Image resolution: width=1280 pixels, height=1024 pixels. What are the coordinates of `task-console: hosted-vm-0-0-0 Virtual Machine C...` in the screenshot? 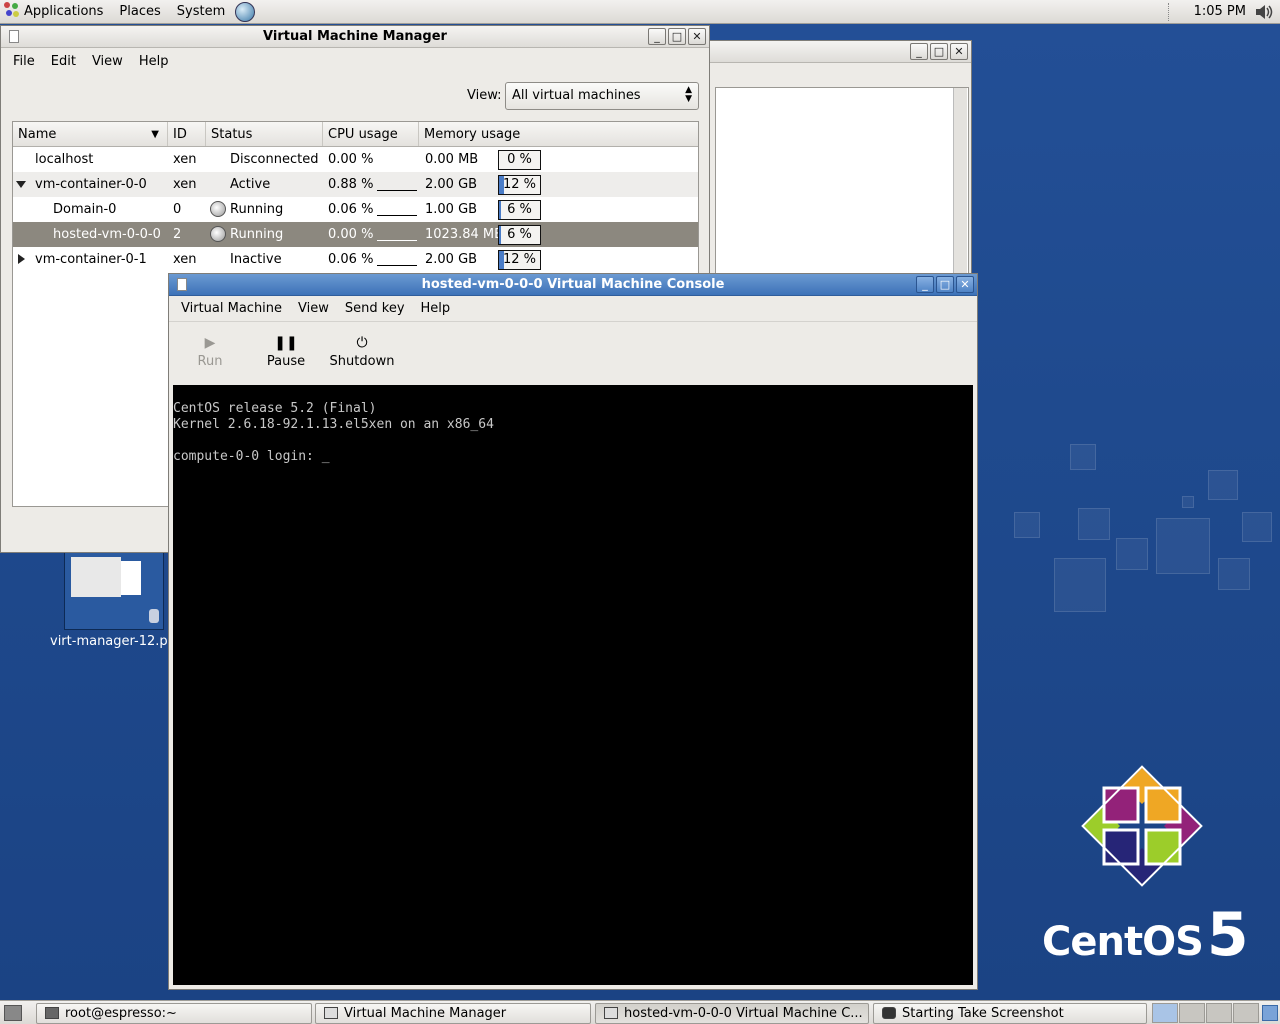 It's located at (732, 1013).